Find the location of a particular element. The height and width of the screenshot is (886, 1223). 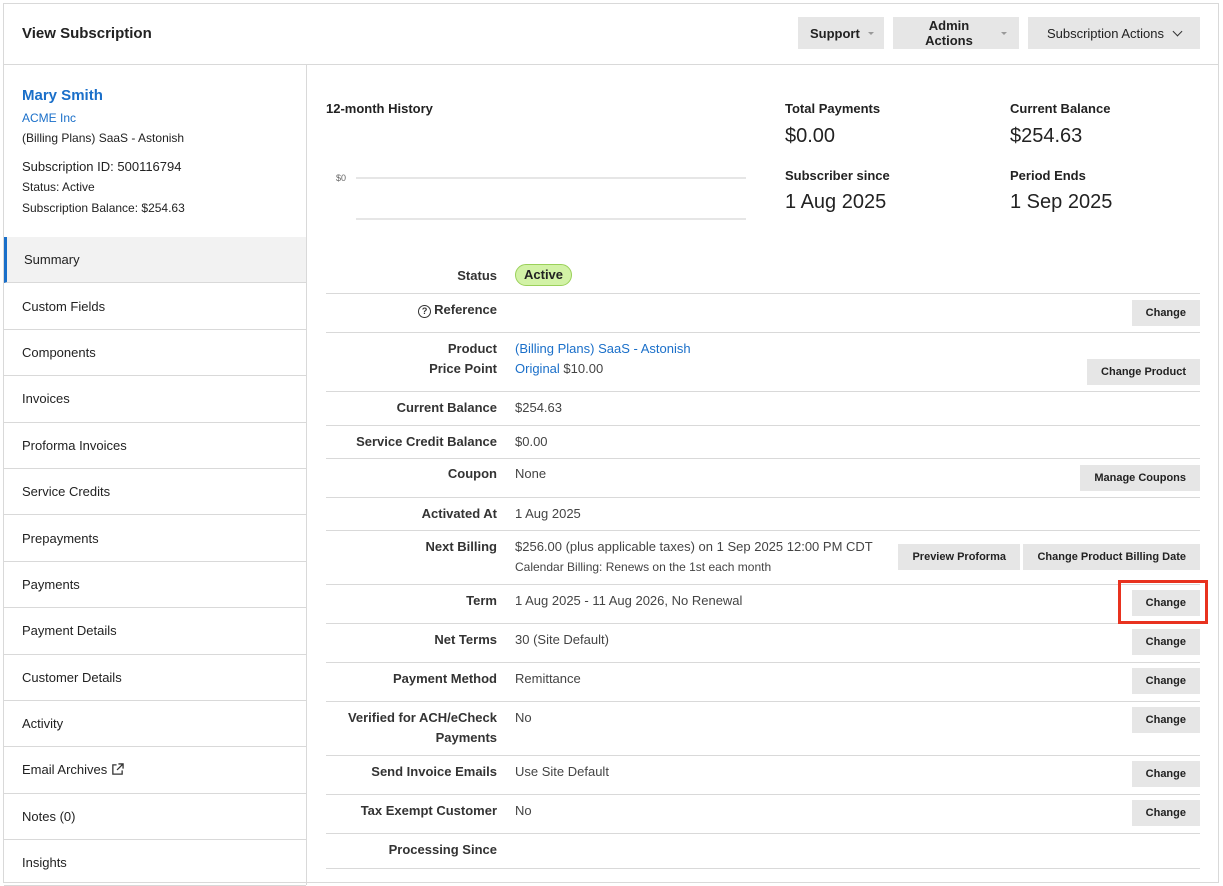

coupon-value: None is located at coordinates (531, 473).